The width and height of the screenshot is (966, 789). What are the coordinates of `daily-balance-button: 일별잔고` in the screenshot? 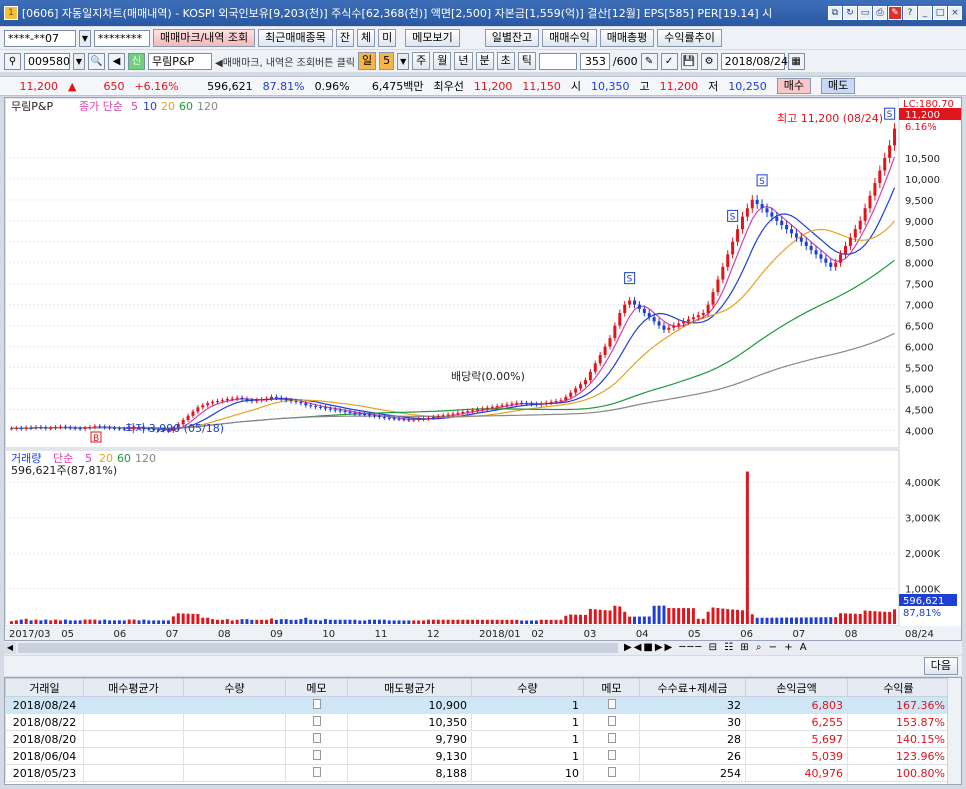 It's located at (512, 38).